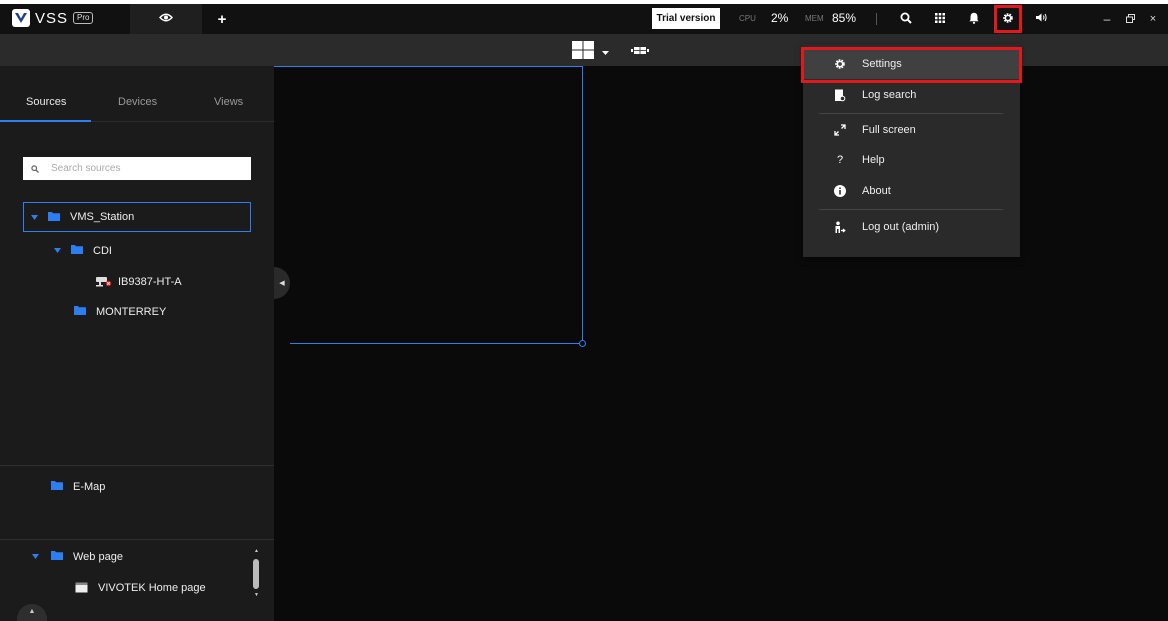 The height and width of the screenshot is (621, 1168). What do you see at coordinates (436, 343) in the screenshot?
I see `view-cell-bottom-border` at bounding box center [436, 343].